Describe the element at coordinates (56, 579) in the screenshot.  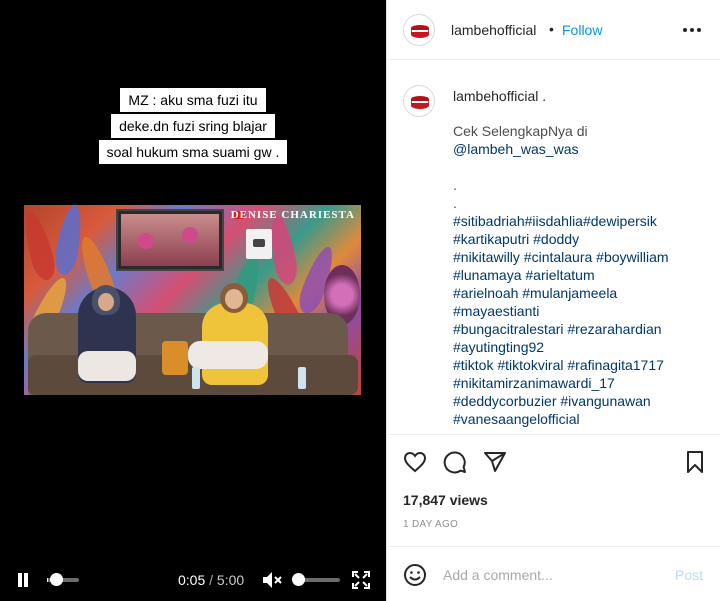
I see `progress-handle` at that location.